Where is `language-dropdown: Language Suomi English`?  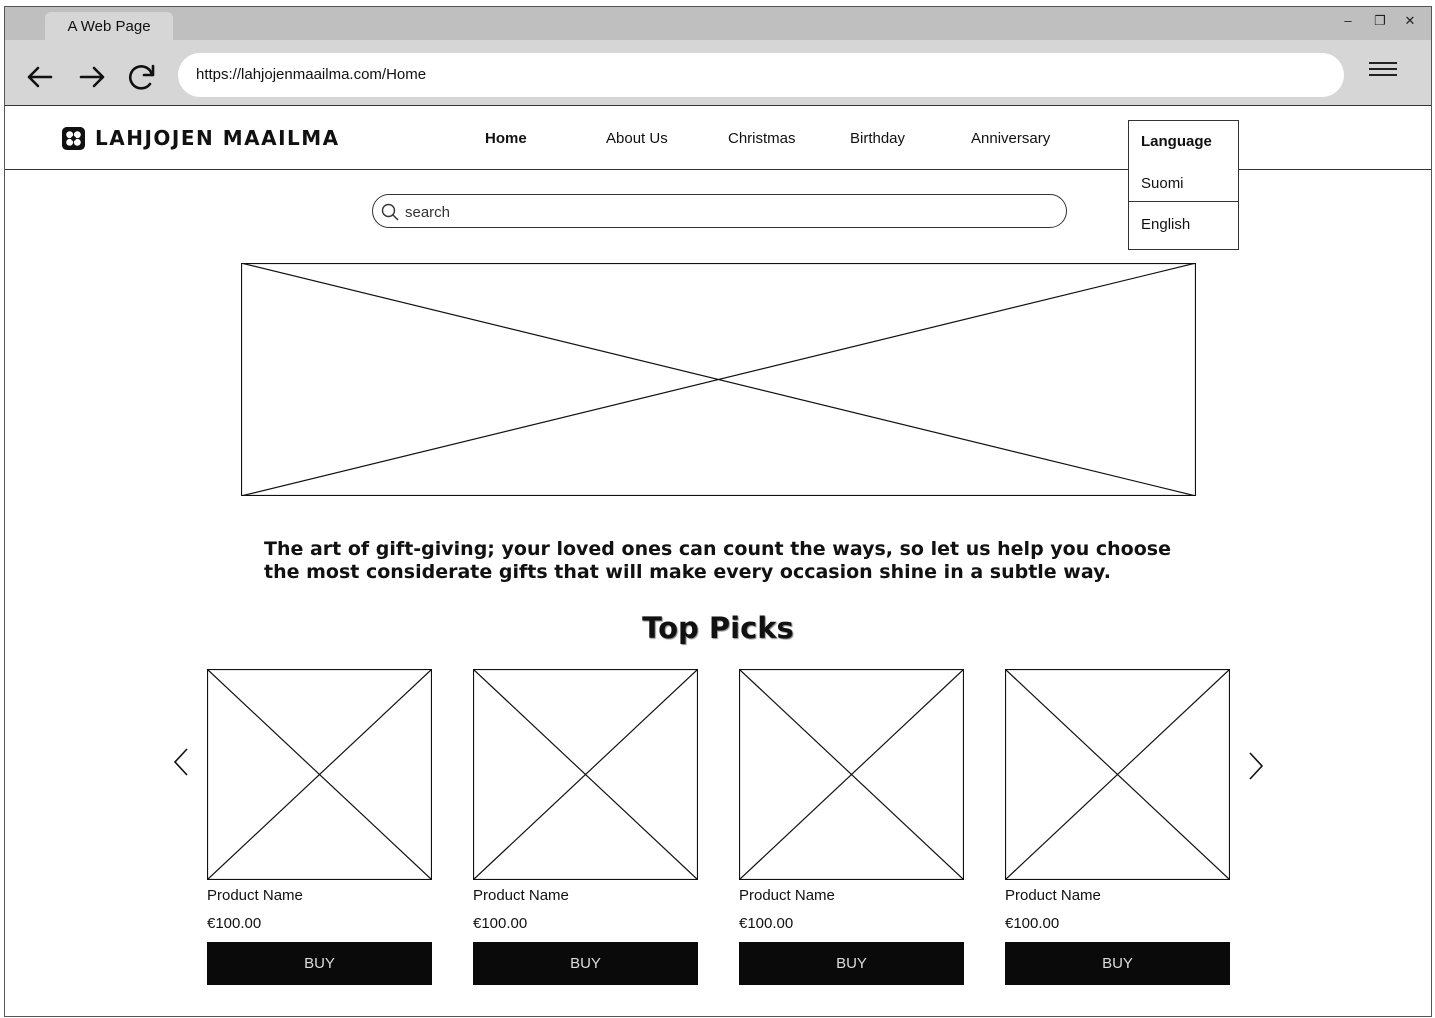 language-dropdown: Language Suomi English is located at coordinates (1183, 185).